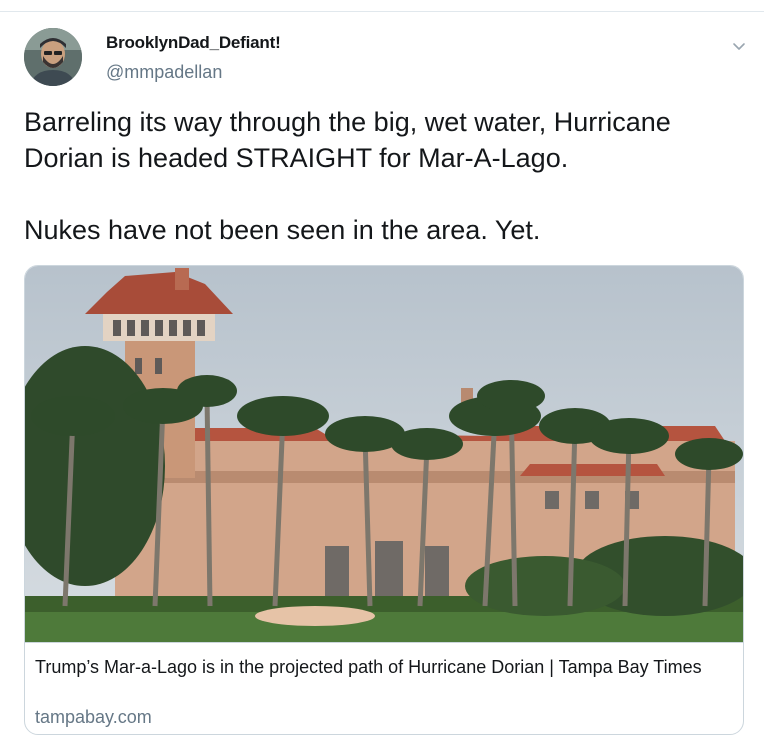 The width and height of the screenshot is (764, 736). I want to click on card-domain: tampabay.com, so click(93, 717).